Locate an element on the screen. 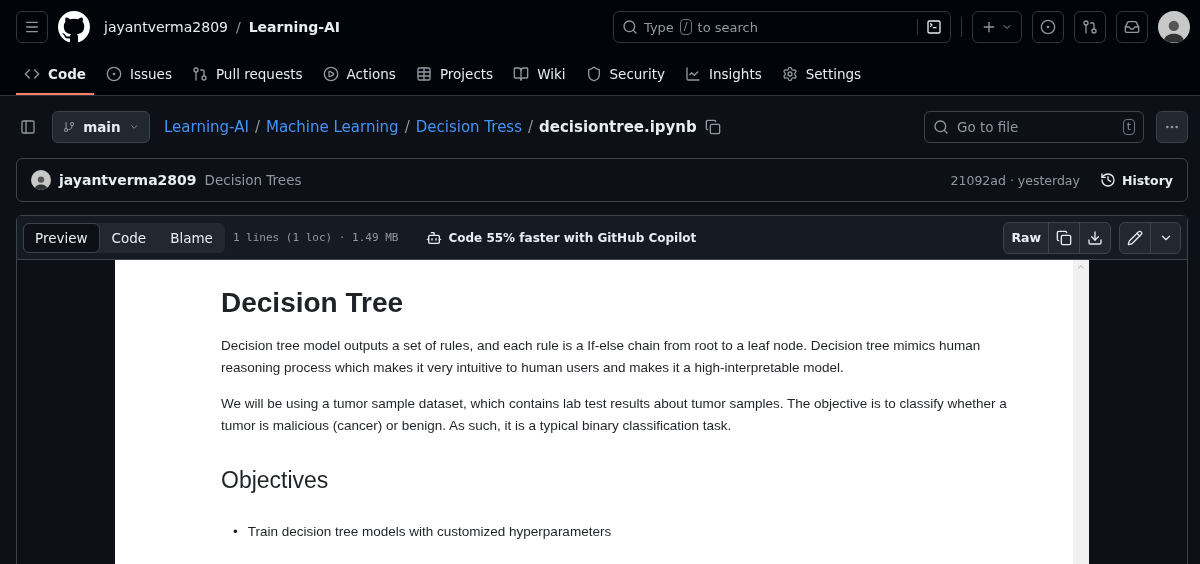 This screenshot has height=564, width=1200. go-to-file-field: Go to file t is located at coordinates (1034, 127).